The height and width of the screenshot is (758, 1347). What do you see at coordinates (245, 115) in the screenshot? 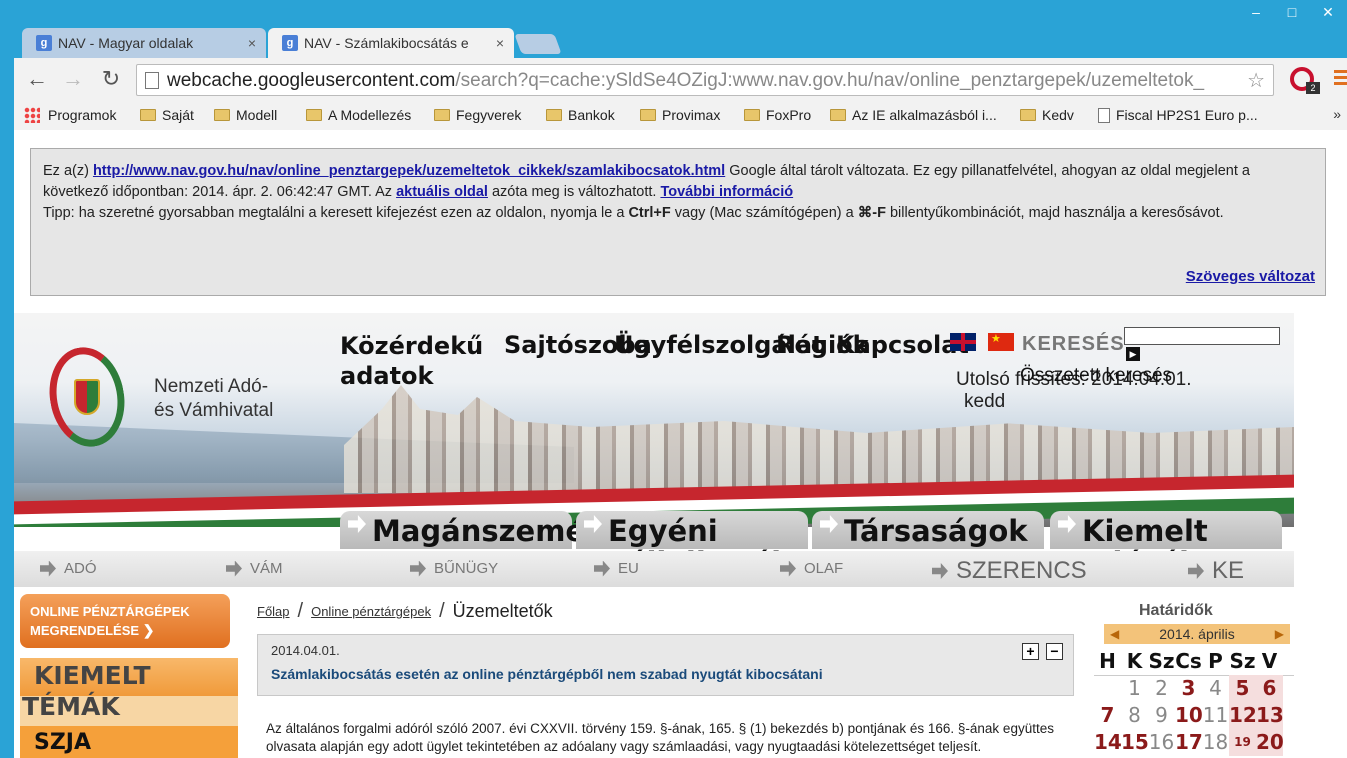
I see `bookmark-modell: Modell` at bounding box center [245, 115].